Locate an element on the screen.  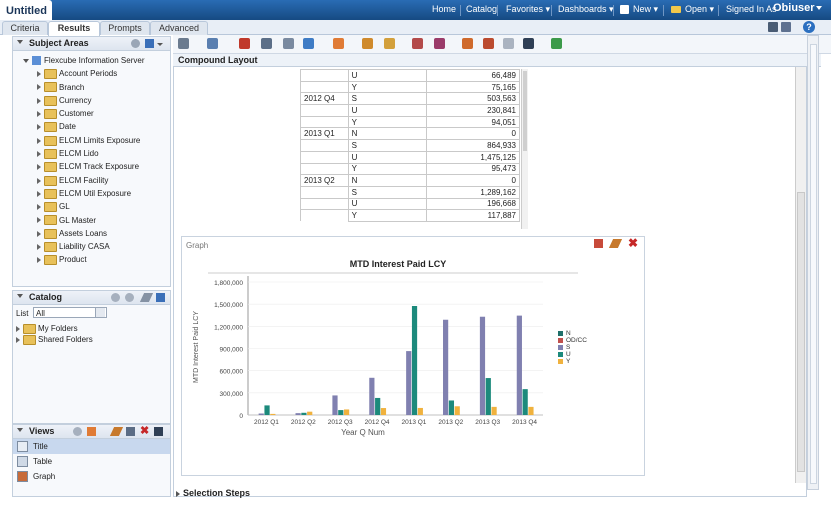
subject-area-item: Product is located at coordinates (103, 259).